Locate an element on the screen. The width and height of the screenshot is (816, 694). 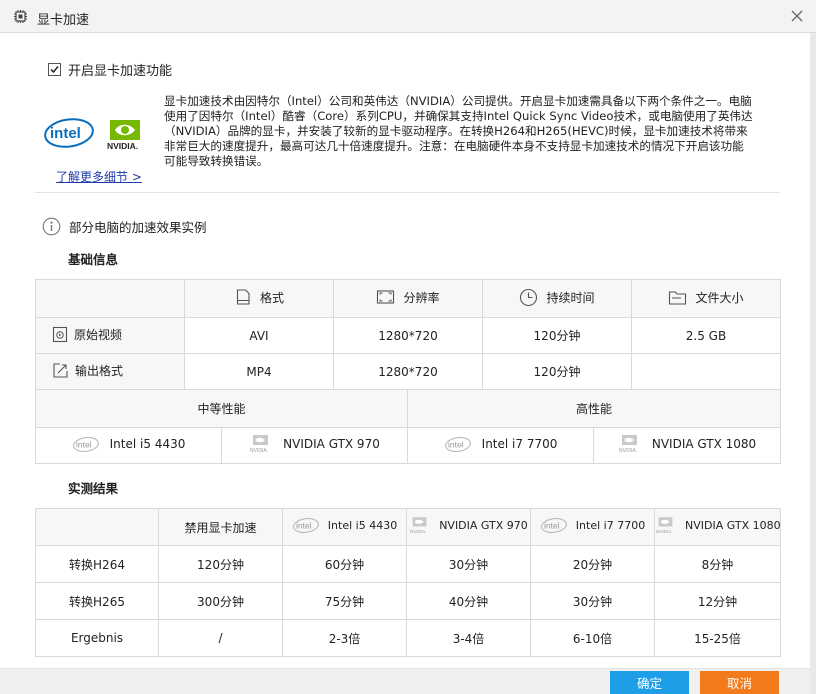
hardware-cell: NVIDIA. NVIDIA GTX 1080 is located at coordinates (687, 445).